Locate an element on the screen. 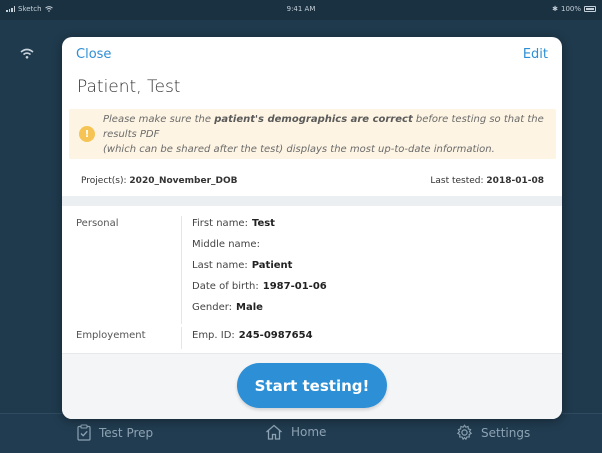  battery-group: ✱ 100% is located at coordinates (574, 9).